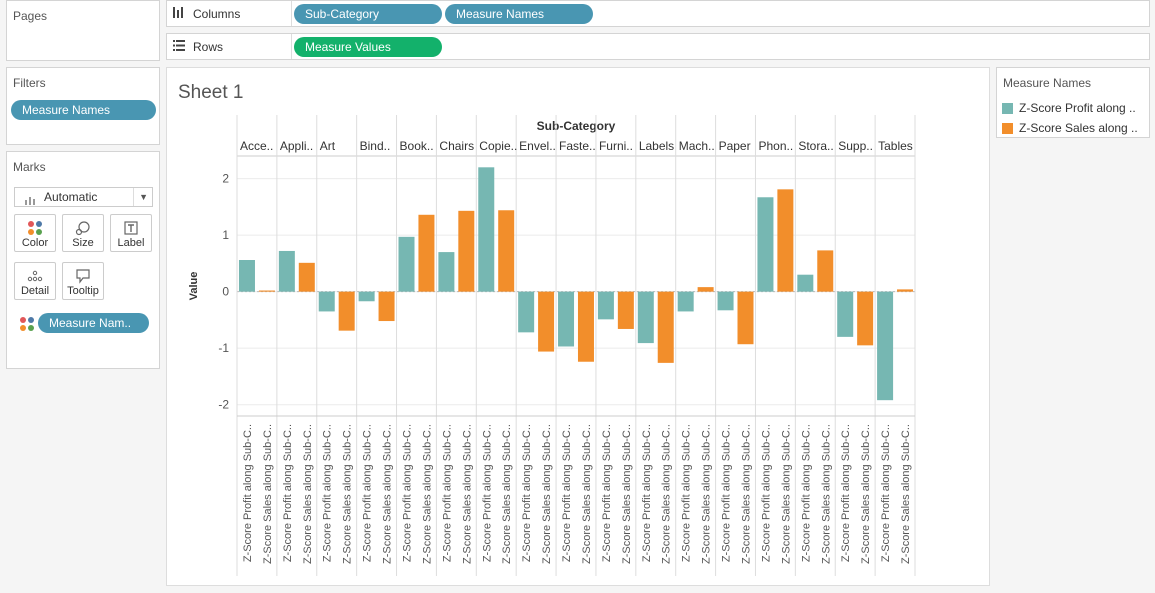 Image resolution: width=1155 pixels, height=593 pixels. I want to click on column-header-title: Sub-Category, so click(576, 126).